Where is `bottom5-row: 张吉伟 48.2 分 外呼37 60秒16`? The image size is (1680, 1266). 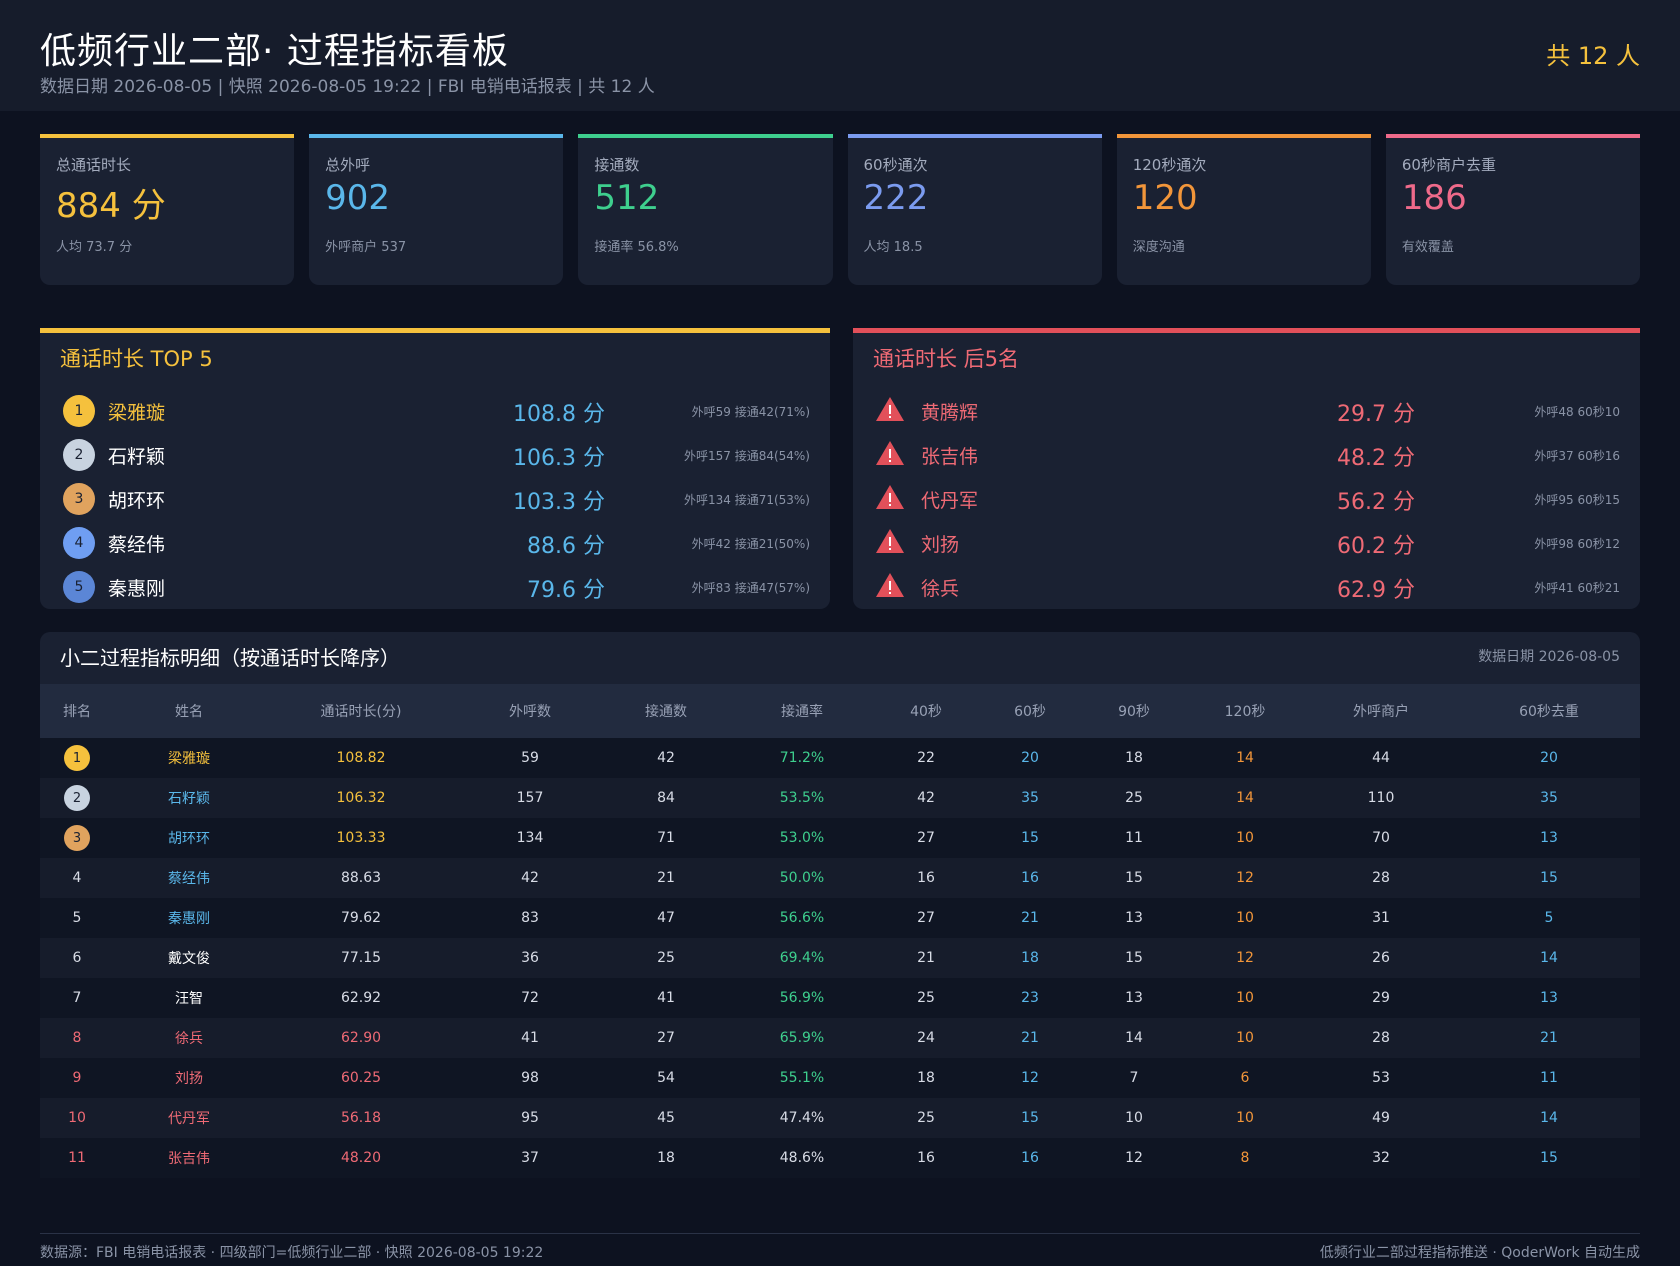 bottom5-row: 张吉伟 48.2 分 外呼37 60秒16 is located at coordinates (1246, 455).